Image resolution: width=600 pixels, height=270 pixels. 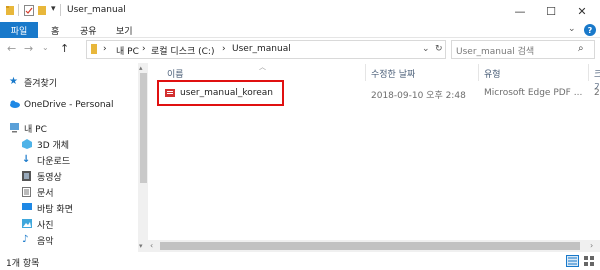 What do you see at coordinates (589, 261) in the screenshot?
I see `large-icons-view-icon` at bounding box center [589, 261].